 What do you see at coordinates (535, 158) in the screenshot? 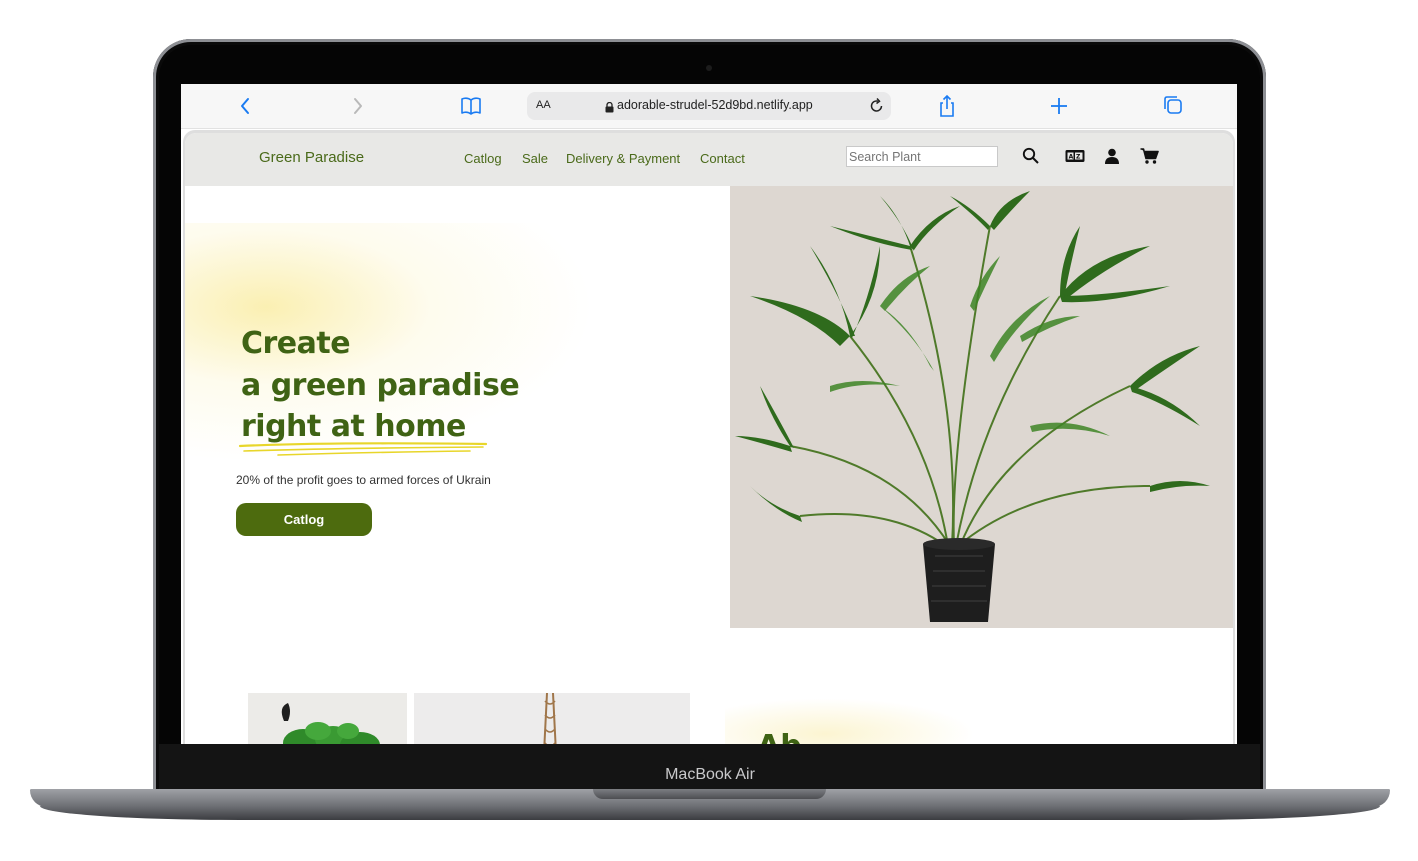
I see `nav-link-sale: Sale` at bounding box center [535, 158].